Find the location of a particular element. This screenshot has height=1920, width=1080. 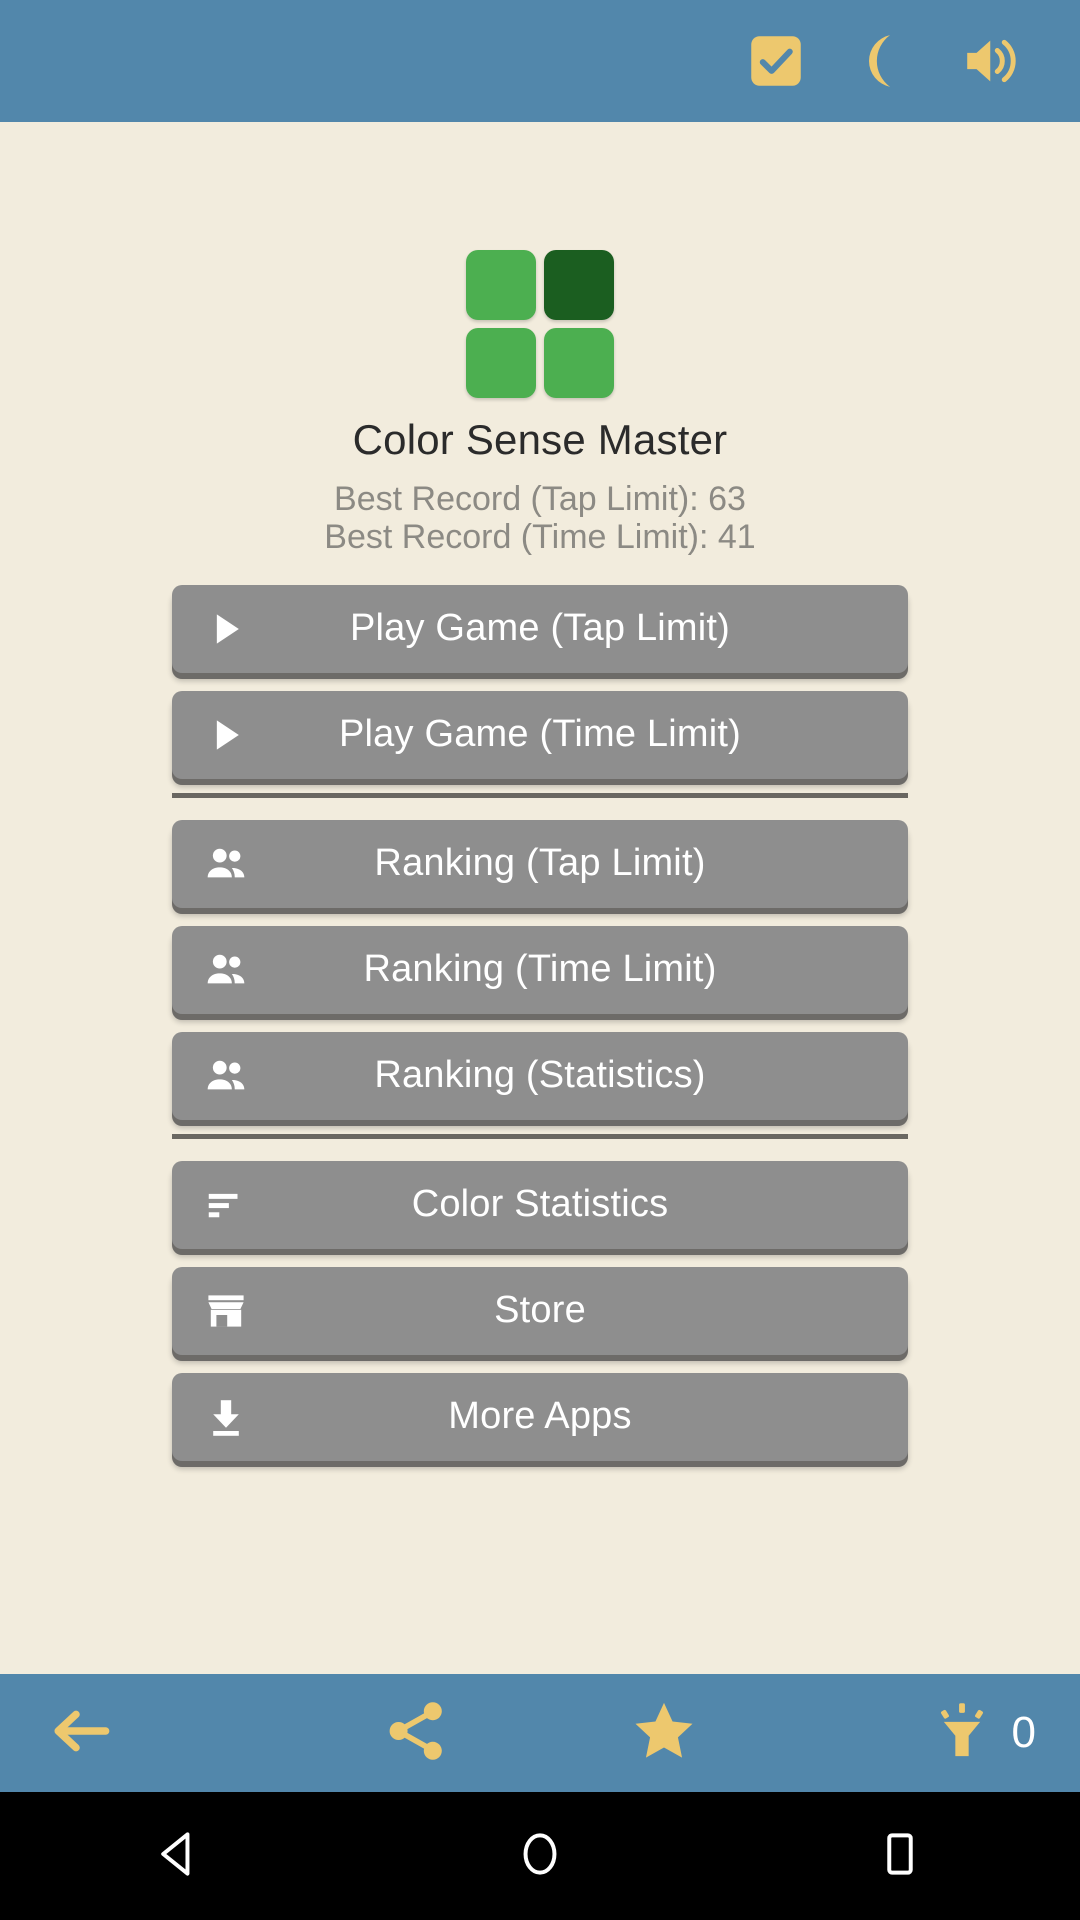

page-title: Color Sense Master is located at coordinates (540, 439).